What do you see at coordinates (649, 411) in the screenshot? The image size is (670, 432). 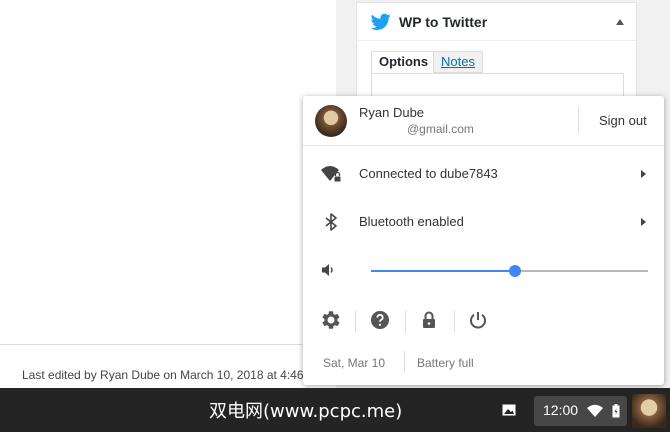 I see `shelf-user-avatar` at bounding box center [649, 411].